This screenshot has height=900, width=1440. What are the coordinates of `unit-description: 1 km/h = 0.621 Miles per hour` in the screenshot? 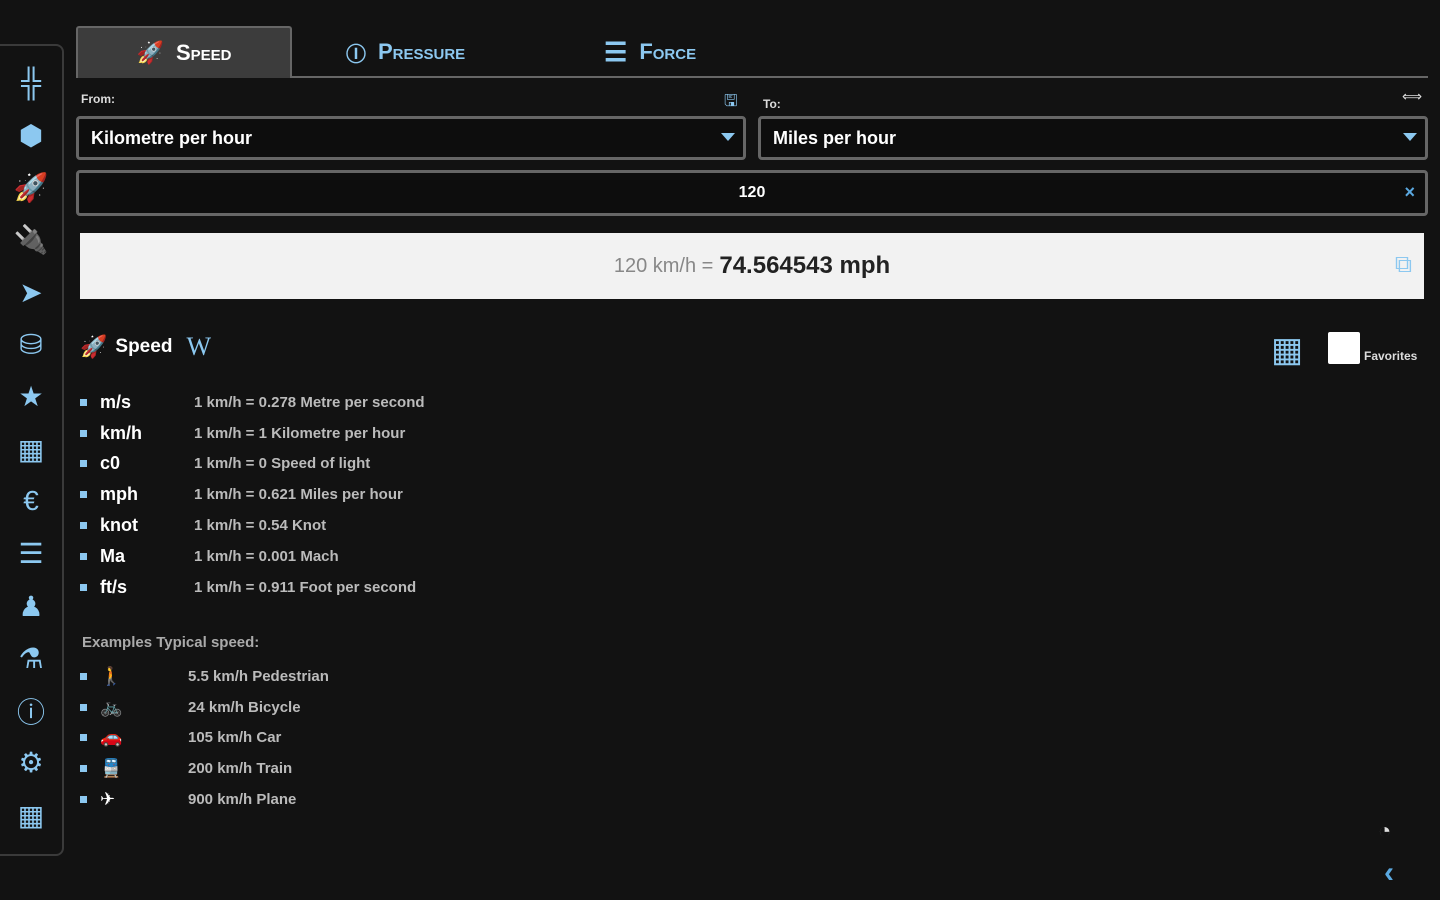 It's located at (298, 495).